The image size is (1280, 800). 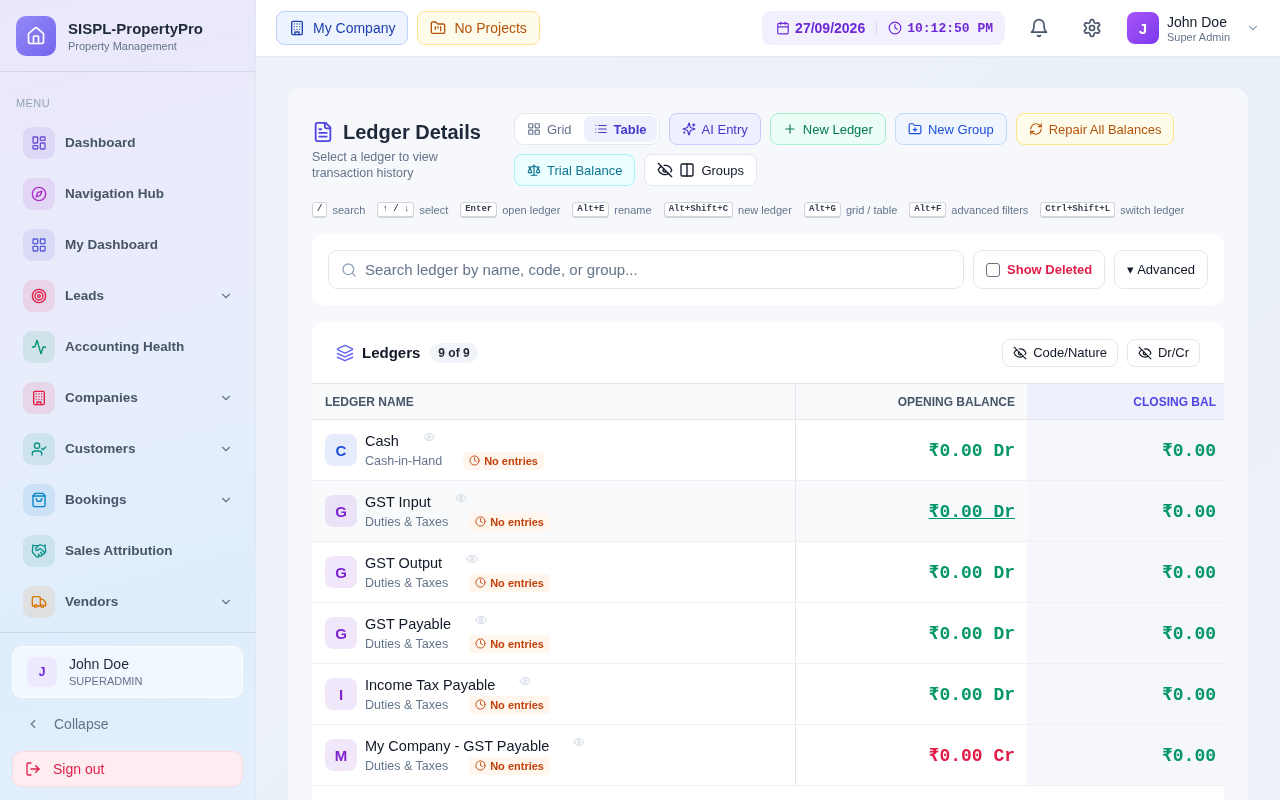 What do you see at coordinates (128, 601) in the screenshot?
I see `nav-item: Vendors` at bounding box center [128, 601].